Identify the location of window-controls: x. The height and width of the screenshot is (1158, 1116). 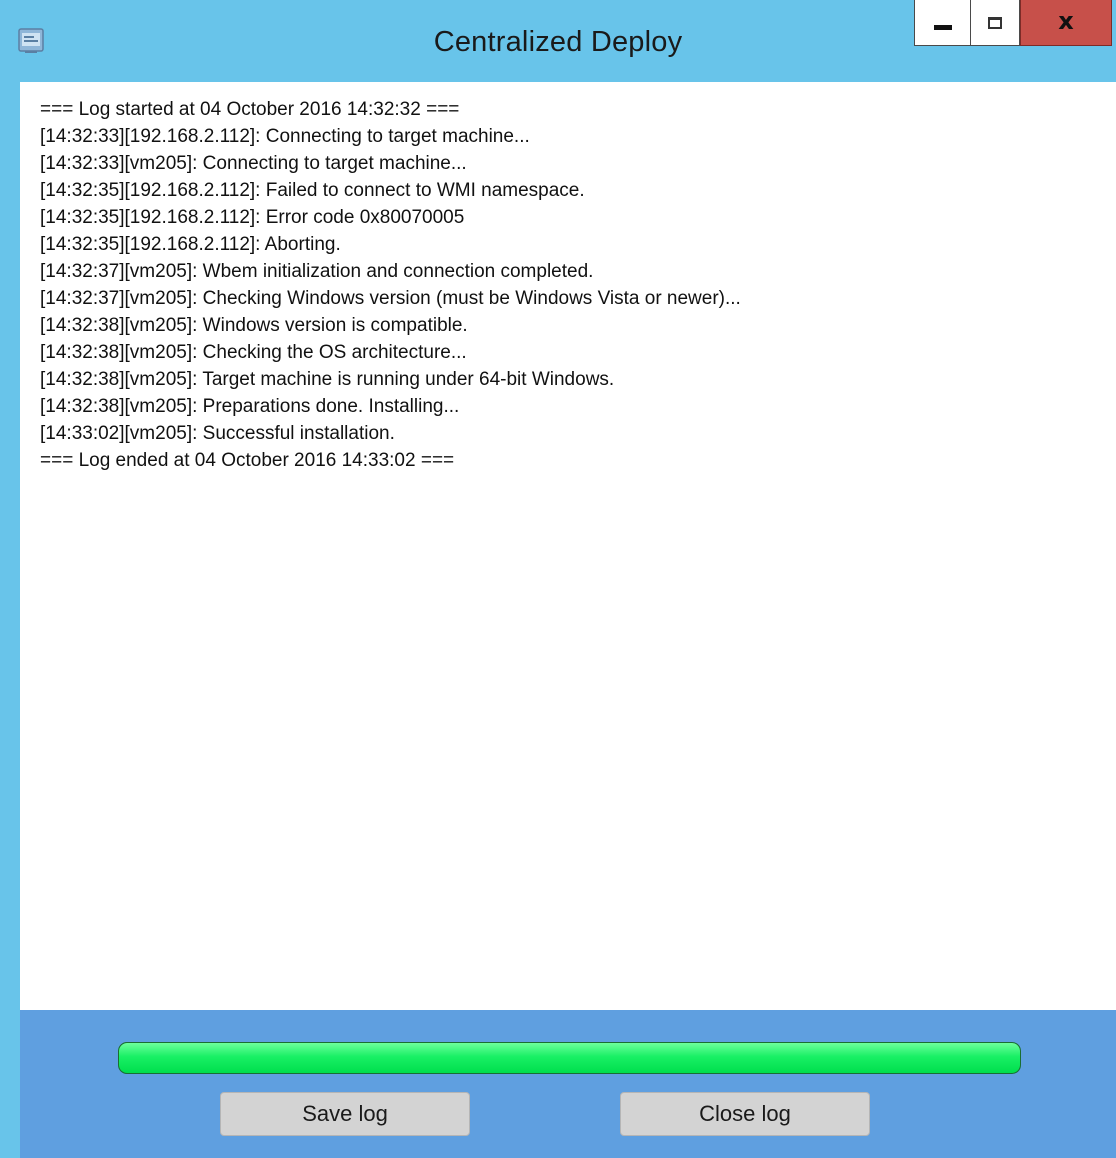
(1013, 23).